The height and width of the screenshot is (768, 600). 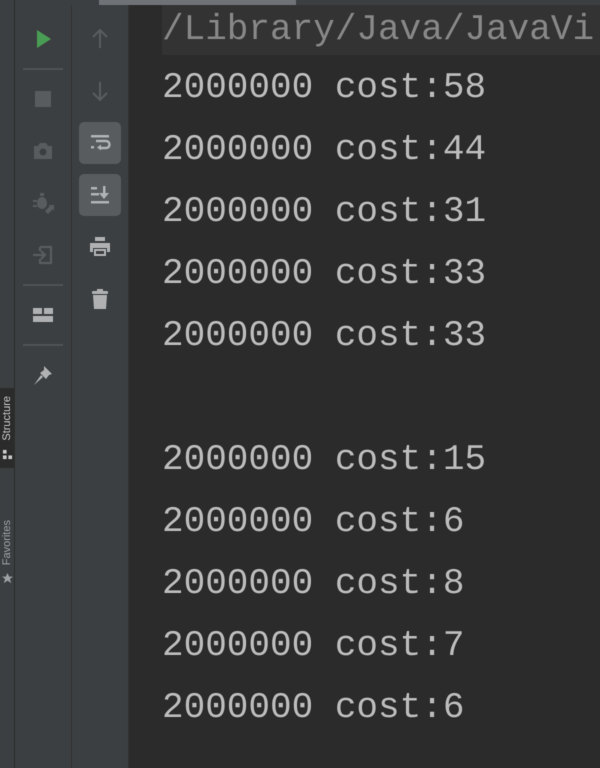 I want to click on output-line: 2000000 cost:44, so click(x=325, y=150).